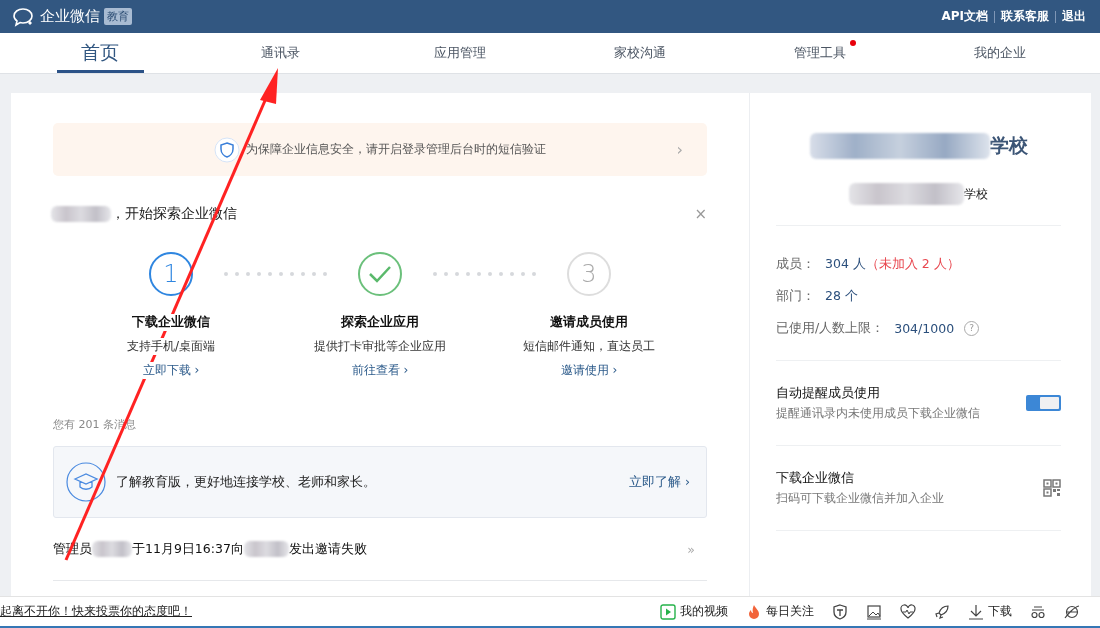 This screenshot has width=1100, height=628. I want to click on security-banner: 为保障企业信息安全，请开启登录管理后台时的短信验证 ›, so click(380, 149).